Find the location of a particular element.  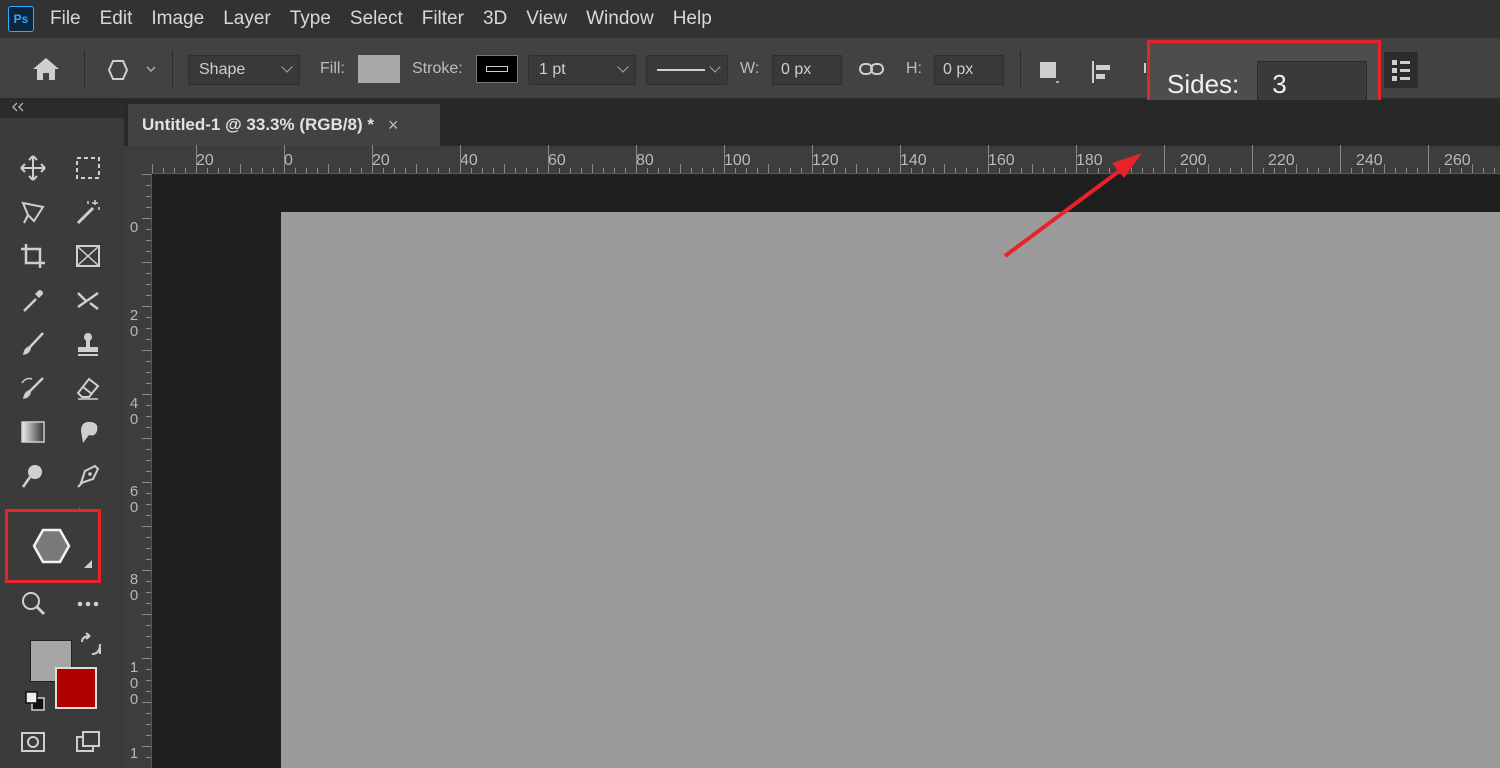

document-tab: Untitled-1 @ 33.3% (RGB/8) * × is located at coordinates (284, 125).